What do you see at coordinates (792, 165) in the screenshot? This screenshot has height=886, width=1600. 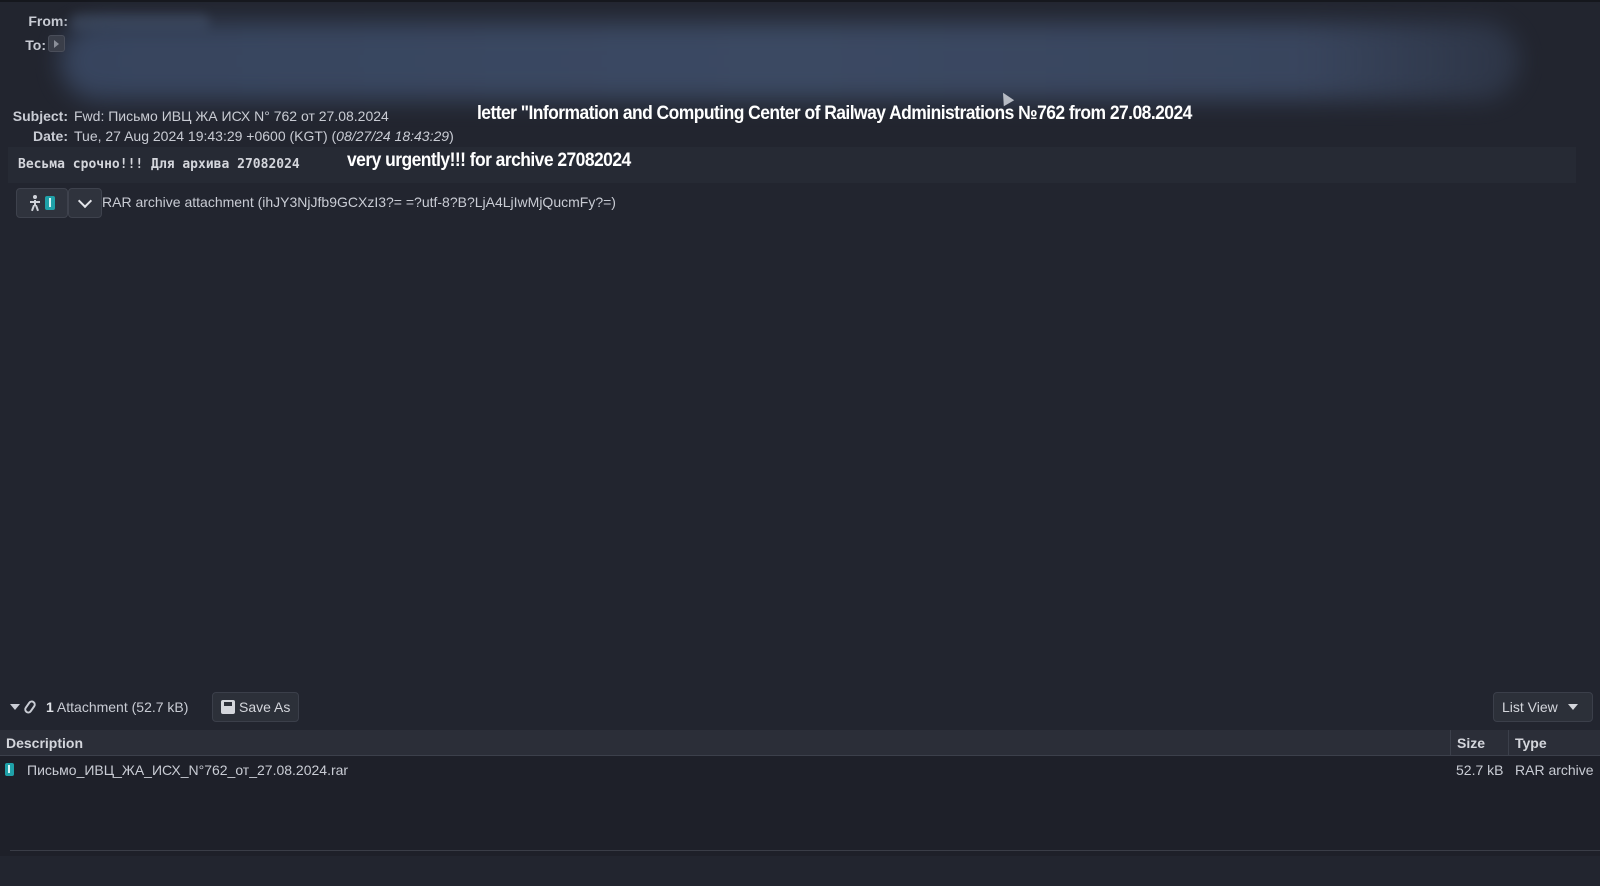 I see `message-body: Весьма срочно!!! Для архива 27082024` at bounding box center [792, 165].